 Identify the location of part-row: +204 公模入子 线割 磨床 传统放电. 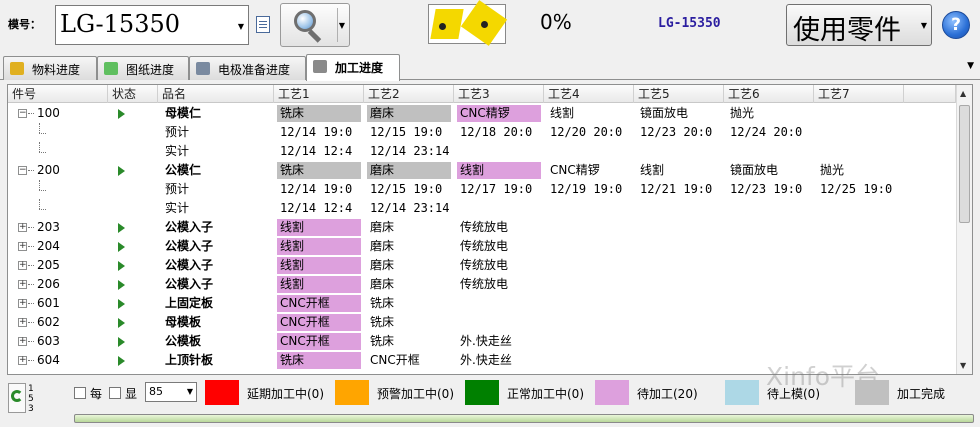
(482, 246).